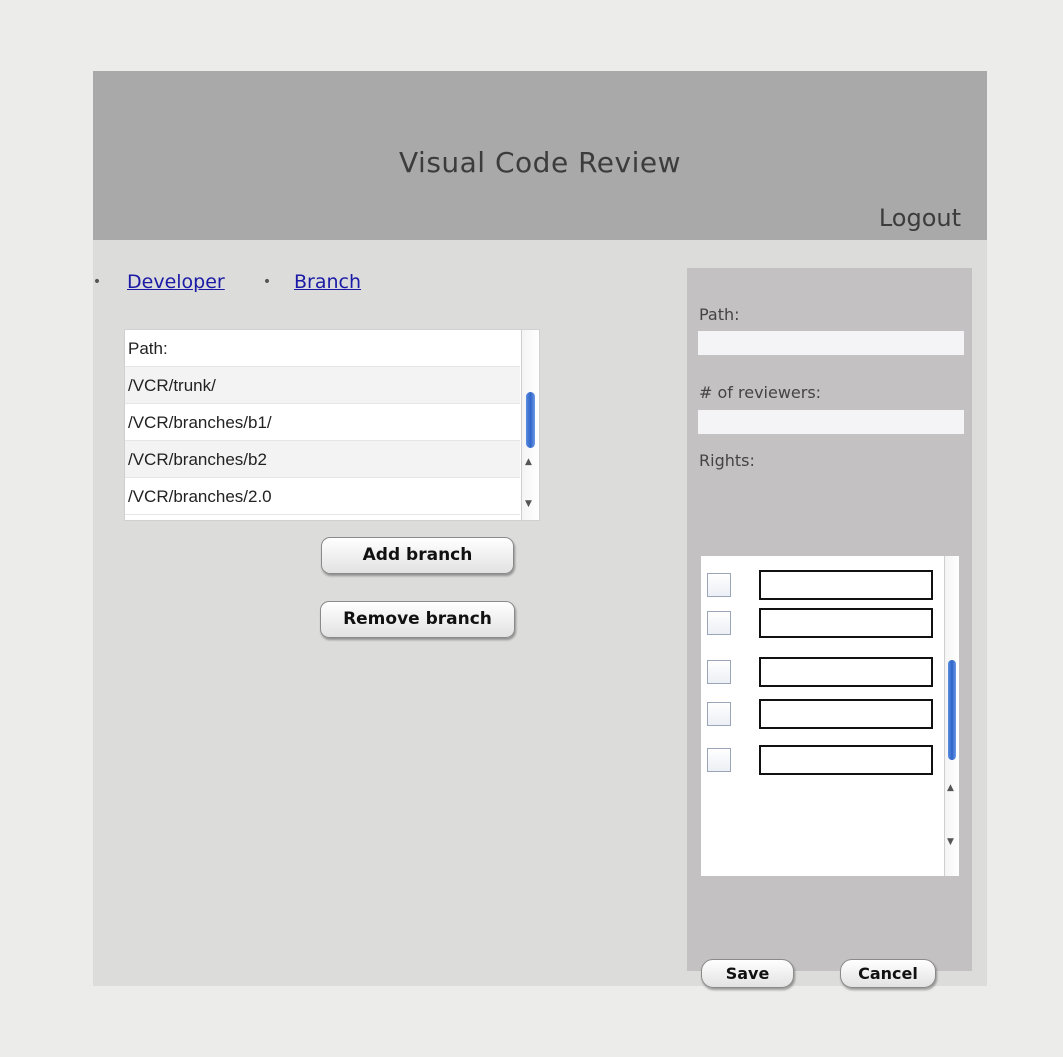  What do you see at coordinates (727, 460) in the screenshot?
I see `rights-label: Rights:` at bounding box center [727, 460].